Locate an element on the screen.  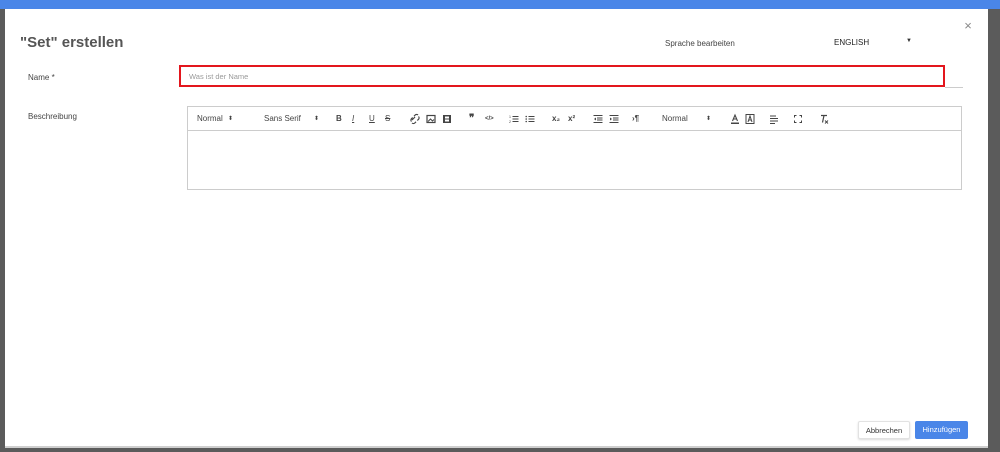
close-icon: × is located at coordinates (968, 25).